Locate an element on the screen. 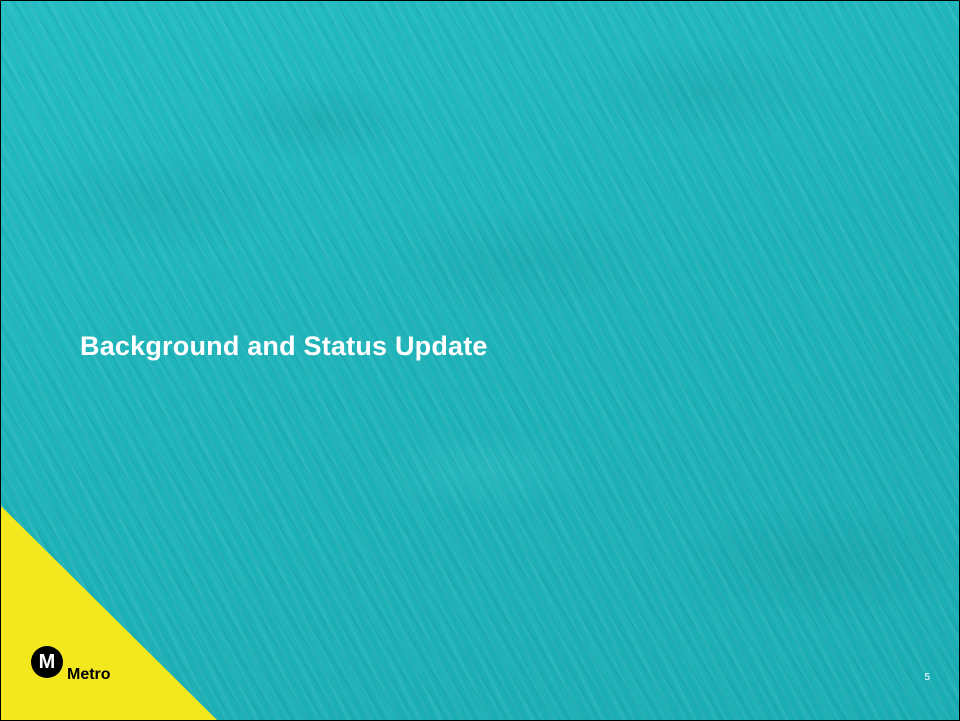 This screenshot has width=960, height=721. metro-logo: M Metro is located at coordinates (71, 664).